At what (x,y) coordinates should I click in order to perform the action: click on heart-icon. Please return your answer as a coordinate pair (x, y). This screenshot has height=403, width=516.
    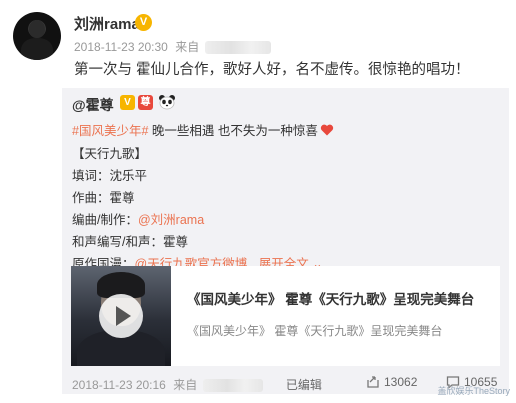
    Looking at the image, I should click on (327, 130).